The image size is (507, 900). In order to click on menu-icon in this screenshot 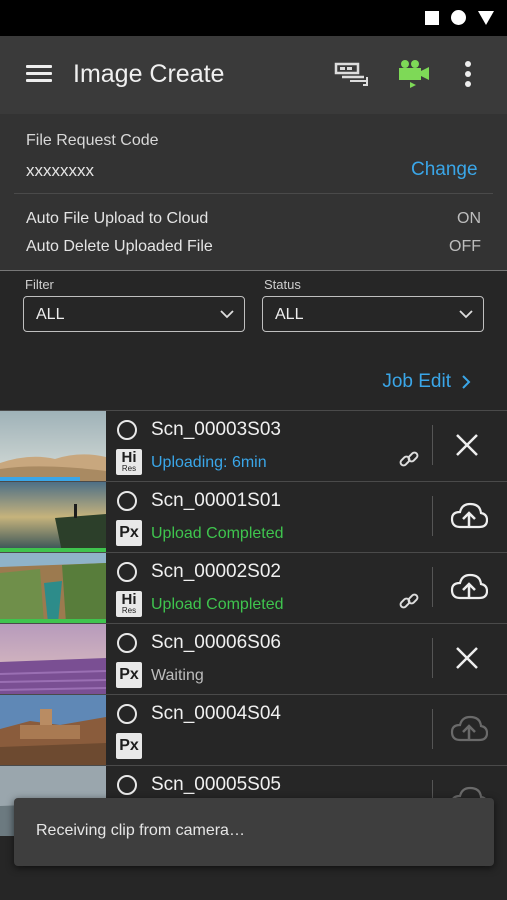, I will do `click(39, 74)`.